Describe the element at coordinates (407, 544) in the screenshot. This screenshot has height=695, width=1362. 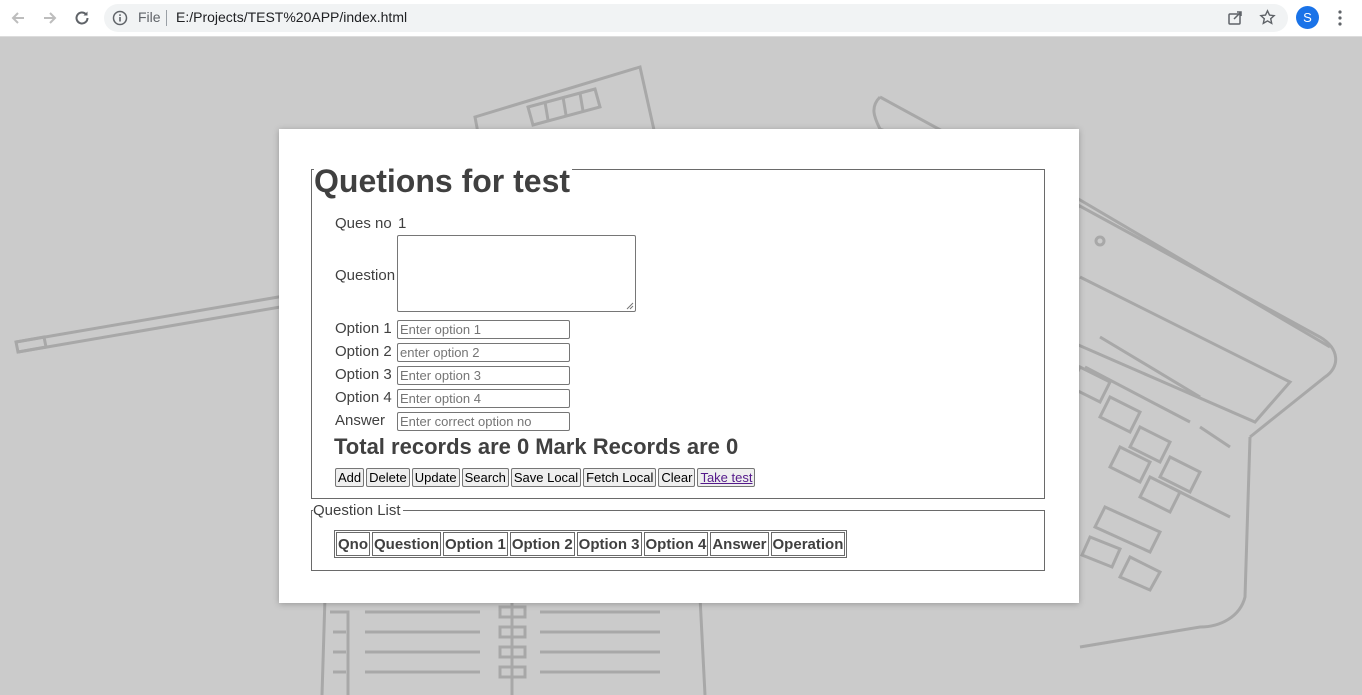
I see `table-header-question: Question` at that location.